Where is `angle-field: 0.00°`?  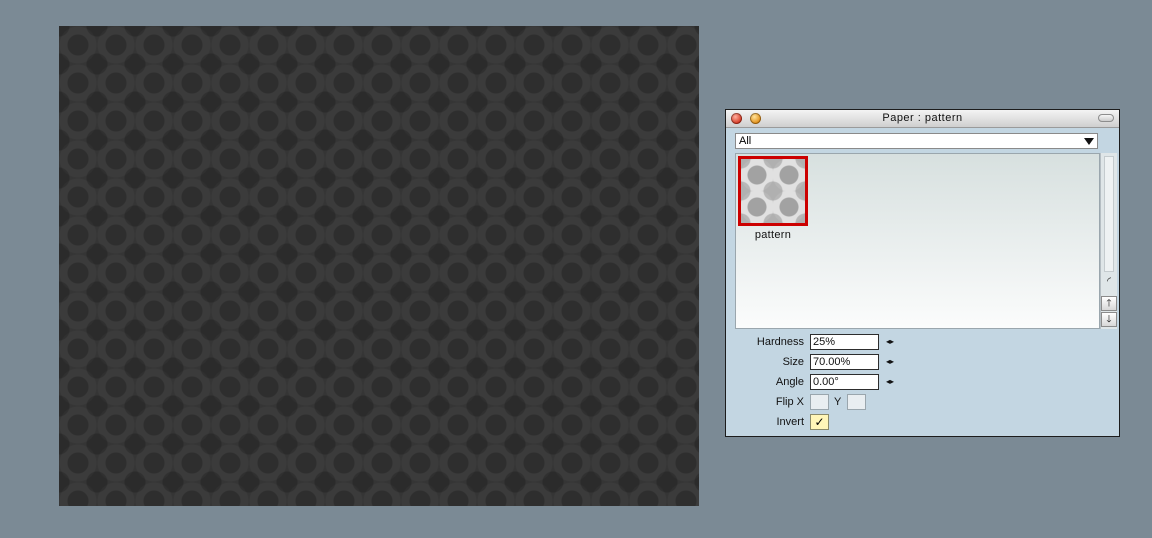
angle-field: 0.00° is located at coordinates (844, 382).